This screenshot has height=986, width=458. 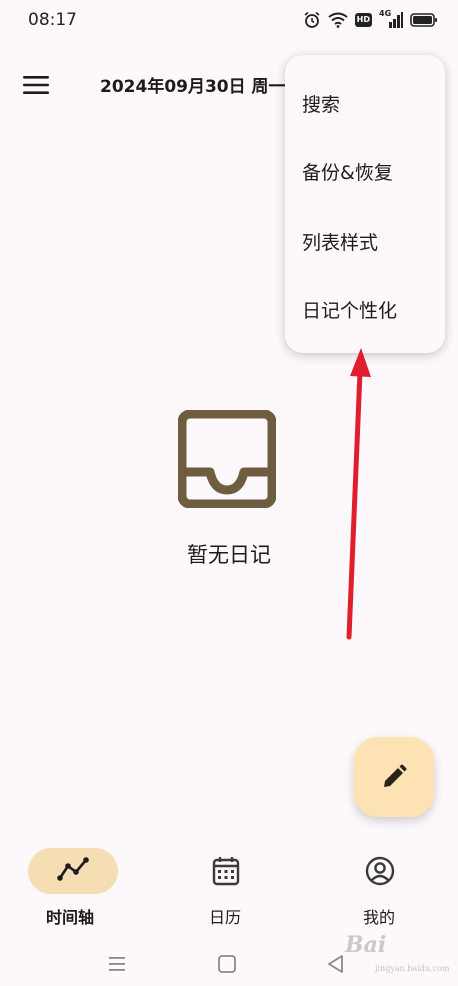 I want to click on nav-item-calendar: 日历, so click(x=229, y=884).